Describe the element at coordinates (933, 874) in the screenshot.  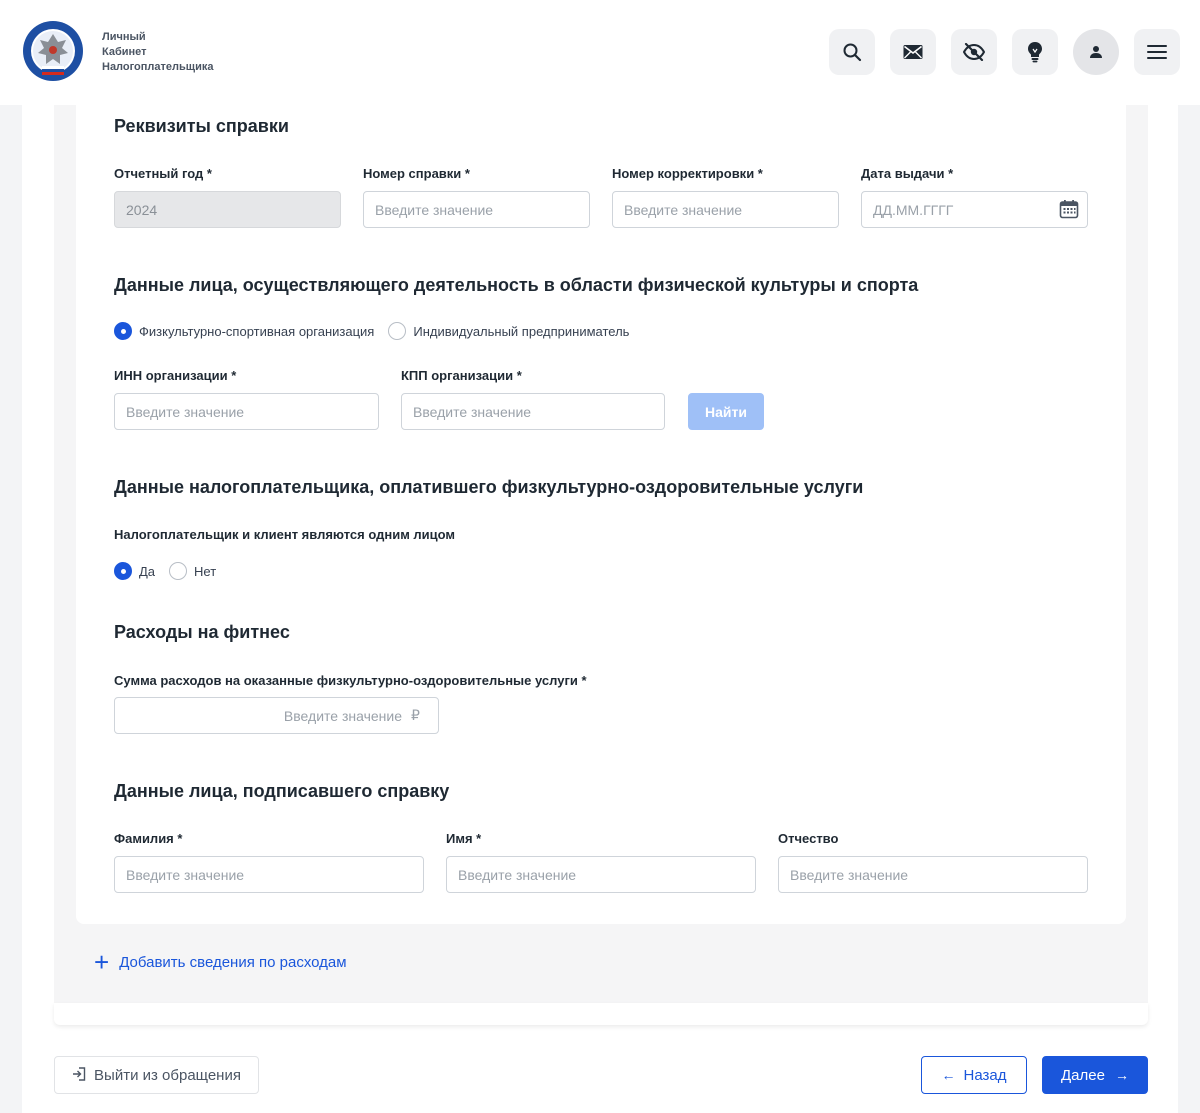
I see `patronymic-input` at that location.